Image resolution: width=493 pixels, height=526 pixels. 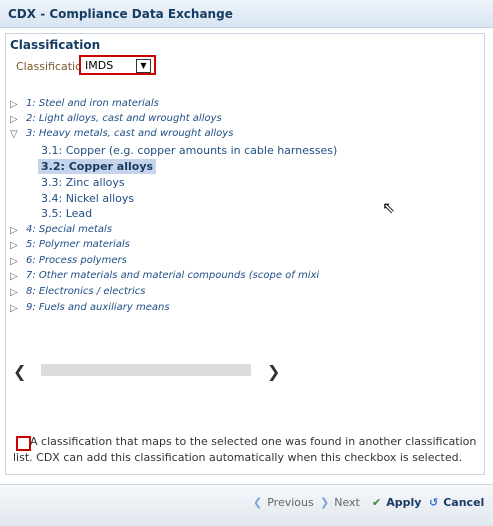 I want to click on next-button: ❯ Next, so click(x=340, y=502).